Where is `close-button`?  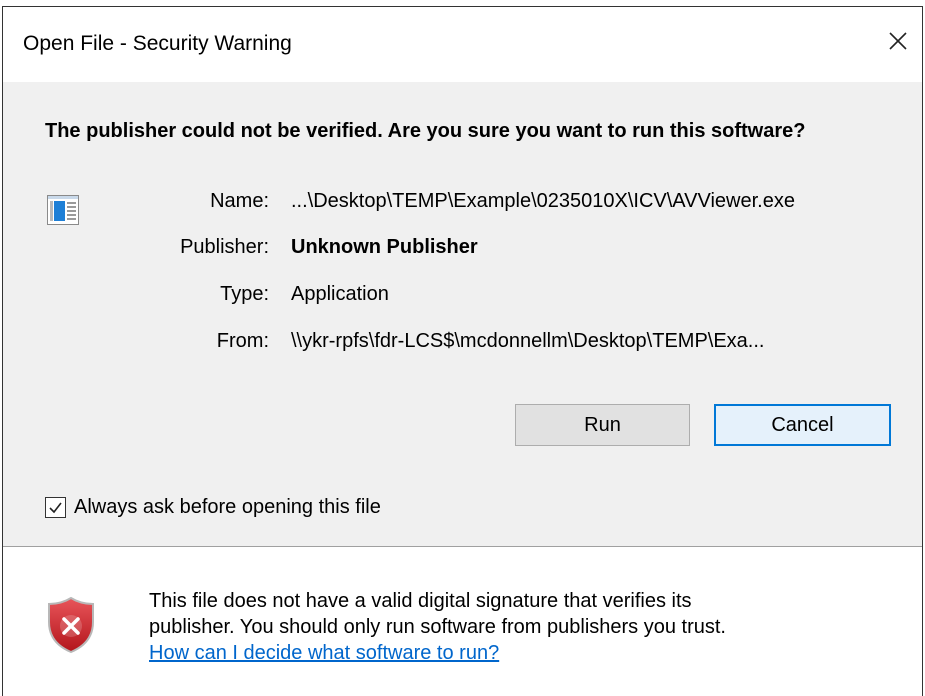 close-button is located at coordinates (898, 41).